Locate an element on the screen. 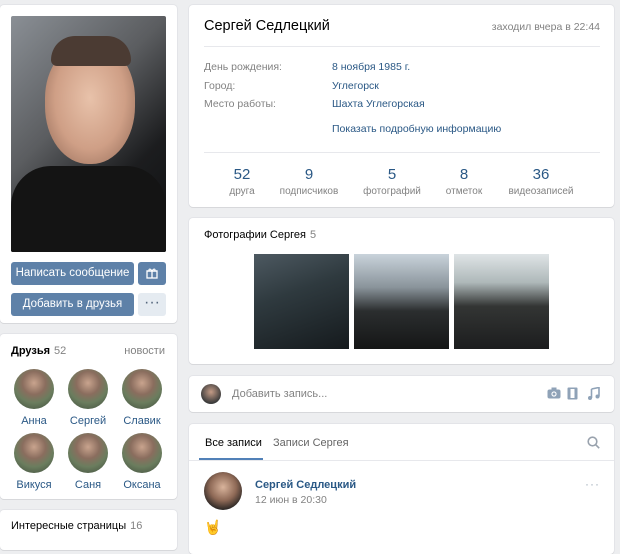 The height and width of the screenshot is (554, 620). friend-item: Викуся is located at coordinates (34, 462).